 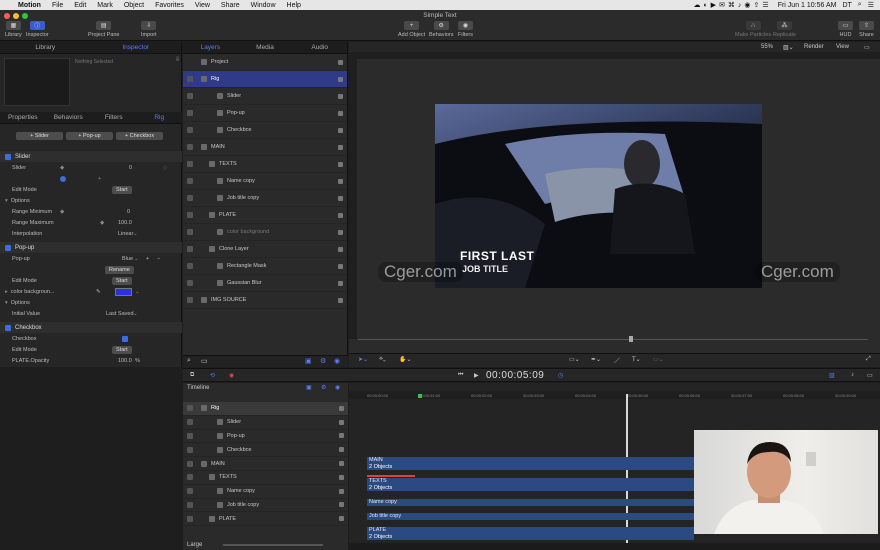 I want to click on play-icon: ▶, so click(x=476, y=375).